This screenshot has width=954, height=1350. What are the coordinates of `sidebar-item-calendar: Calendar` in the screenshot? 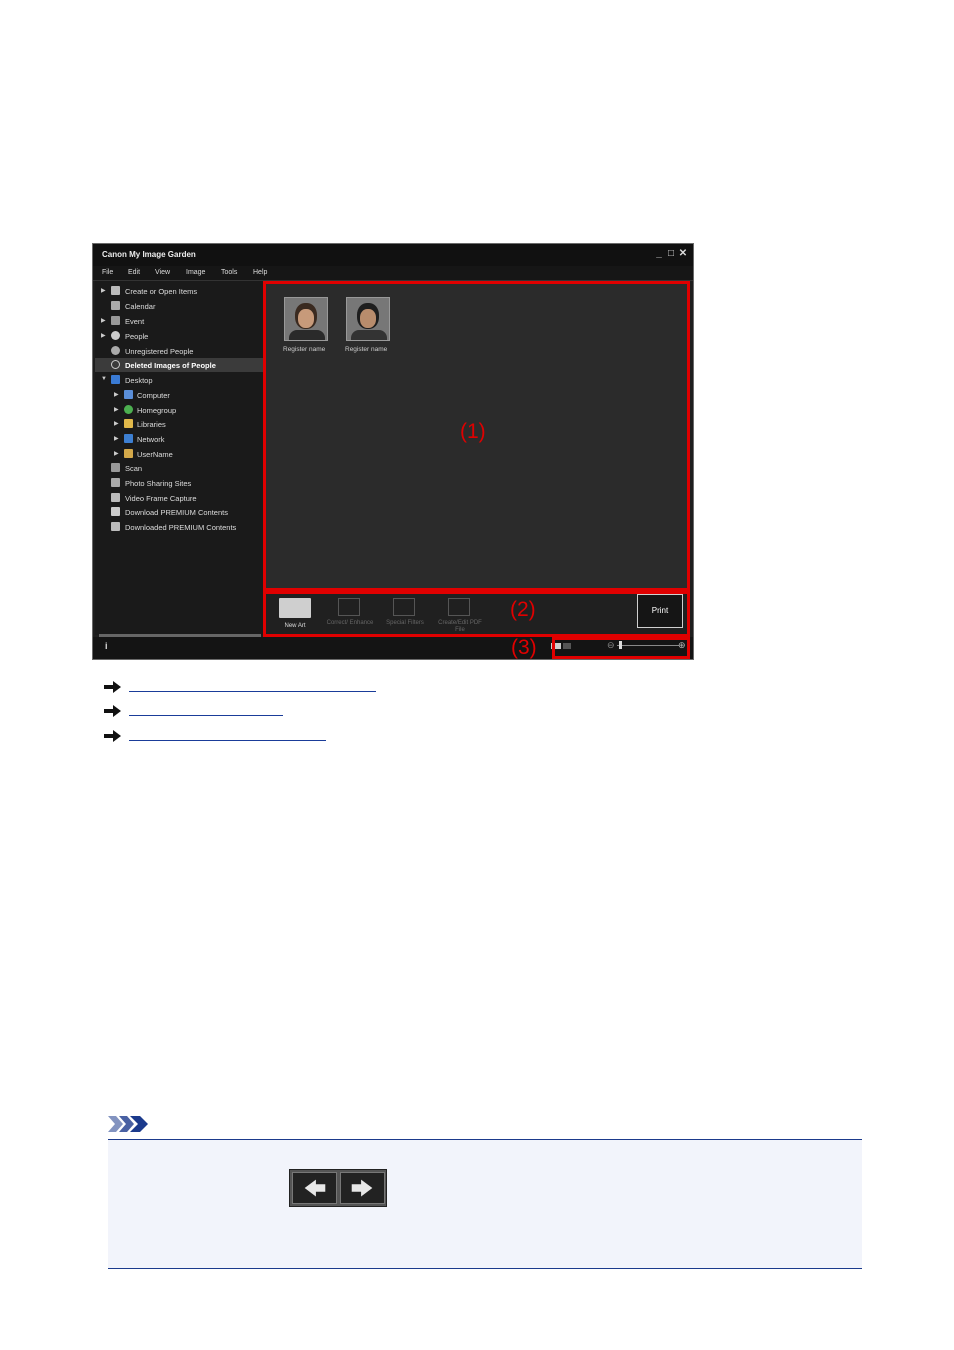 It's located at (179, 306).